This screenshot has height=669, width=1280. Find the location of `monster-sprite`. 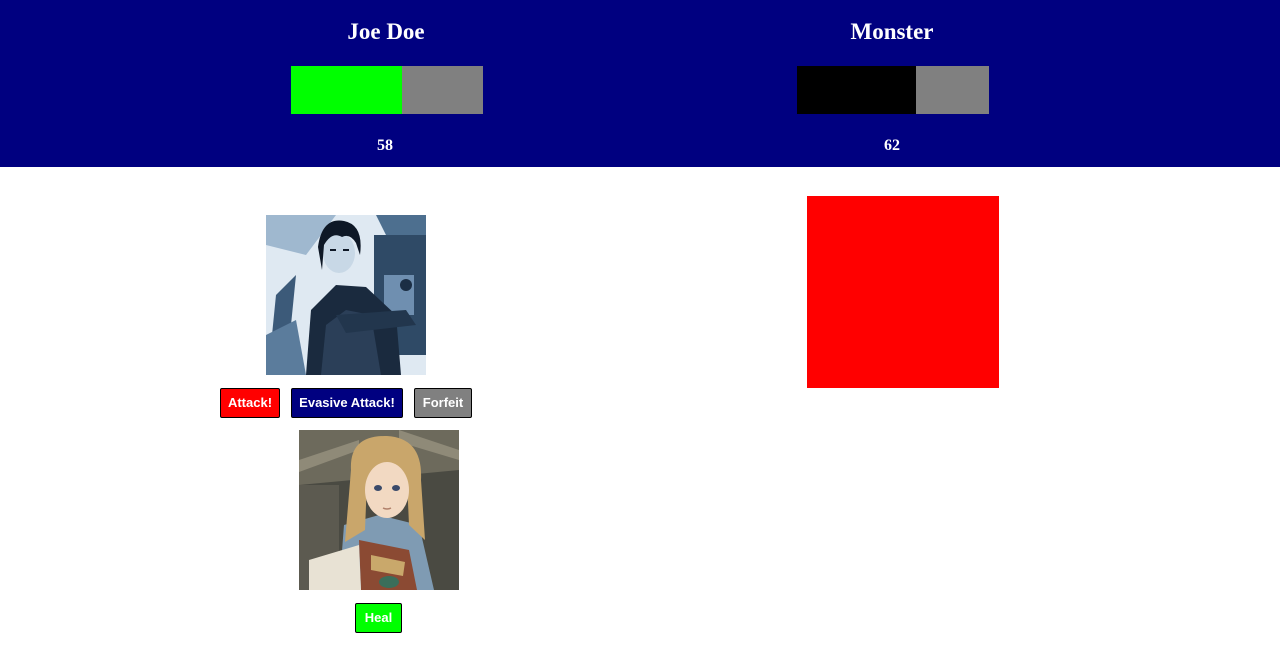

monster-sprite is located at coordinates (903, 292).